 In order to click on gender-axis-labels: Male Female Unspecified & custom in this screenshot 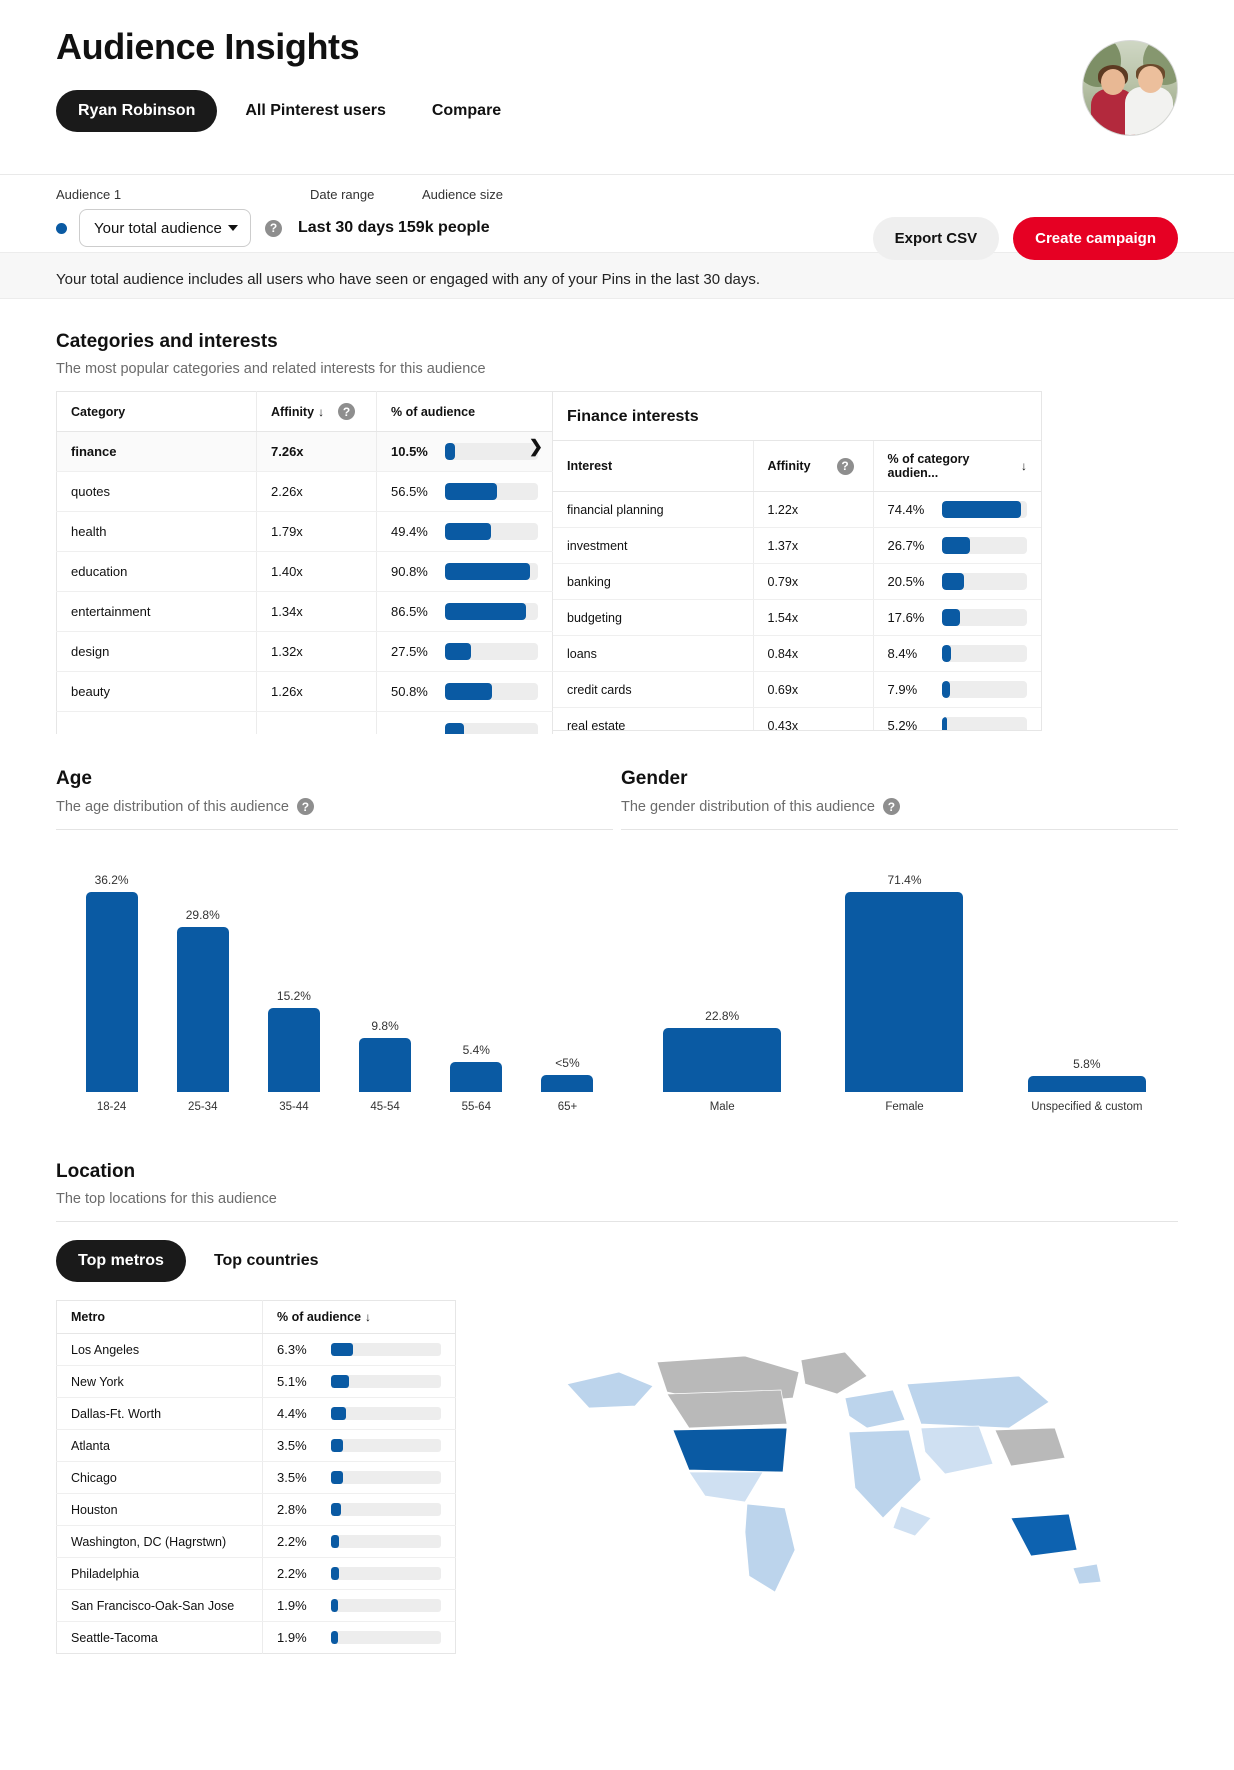, I will do `click(899, 1107)`.